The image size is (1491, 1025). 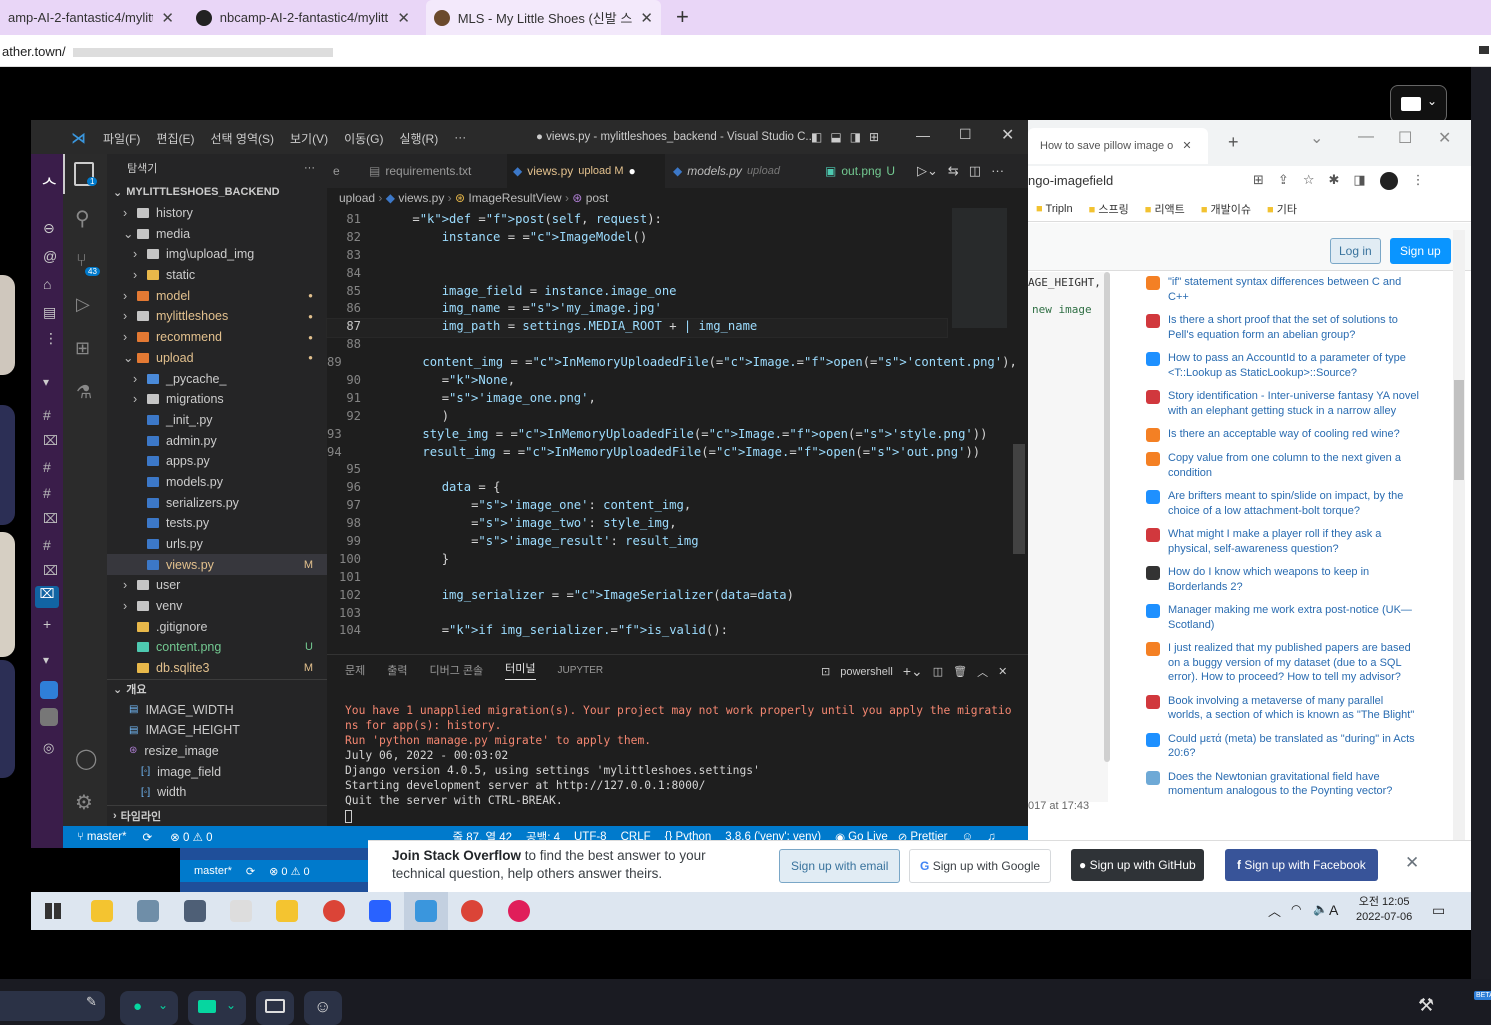 I want to click on broadcast-icon: ◎, so click(x=48, y=748).